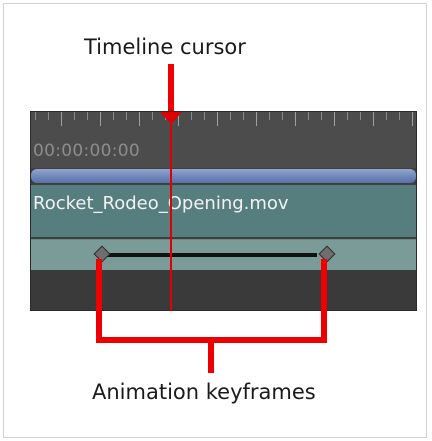 The image size is (432, 441). Describe the element at coordinates (212, 255) in the screenshot. I see `keyframe-interpolation-line` at that location.